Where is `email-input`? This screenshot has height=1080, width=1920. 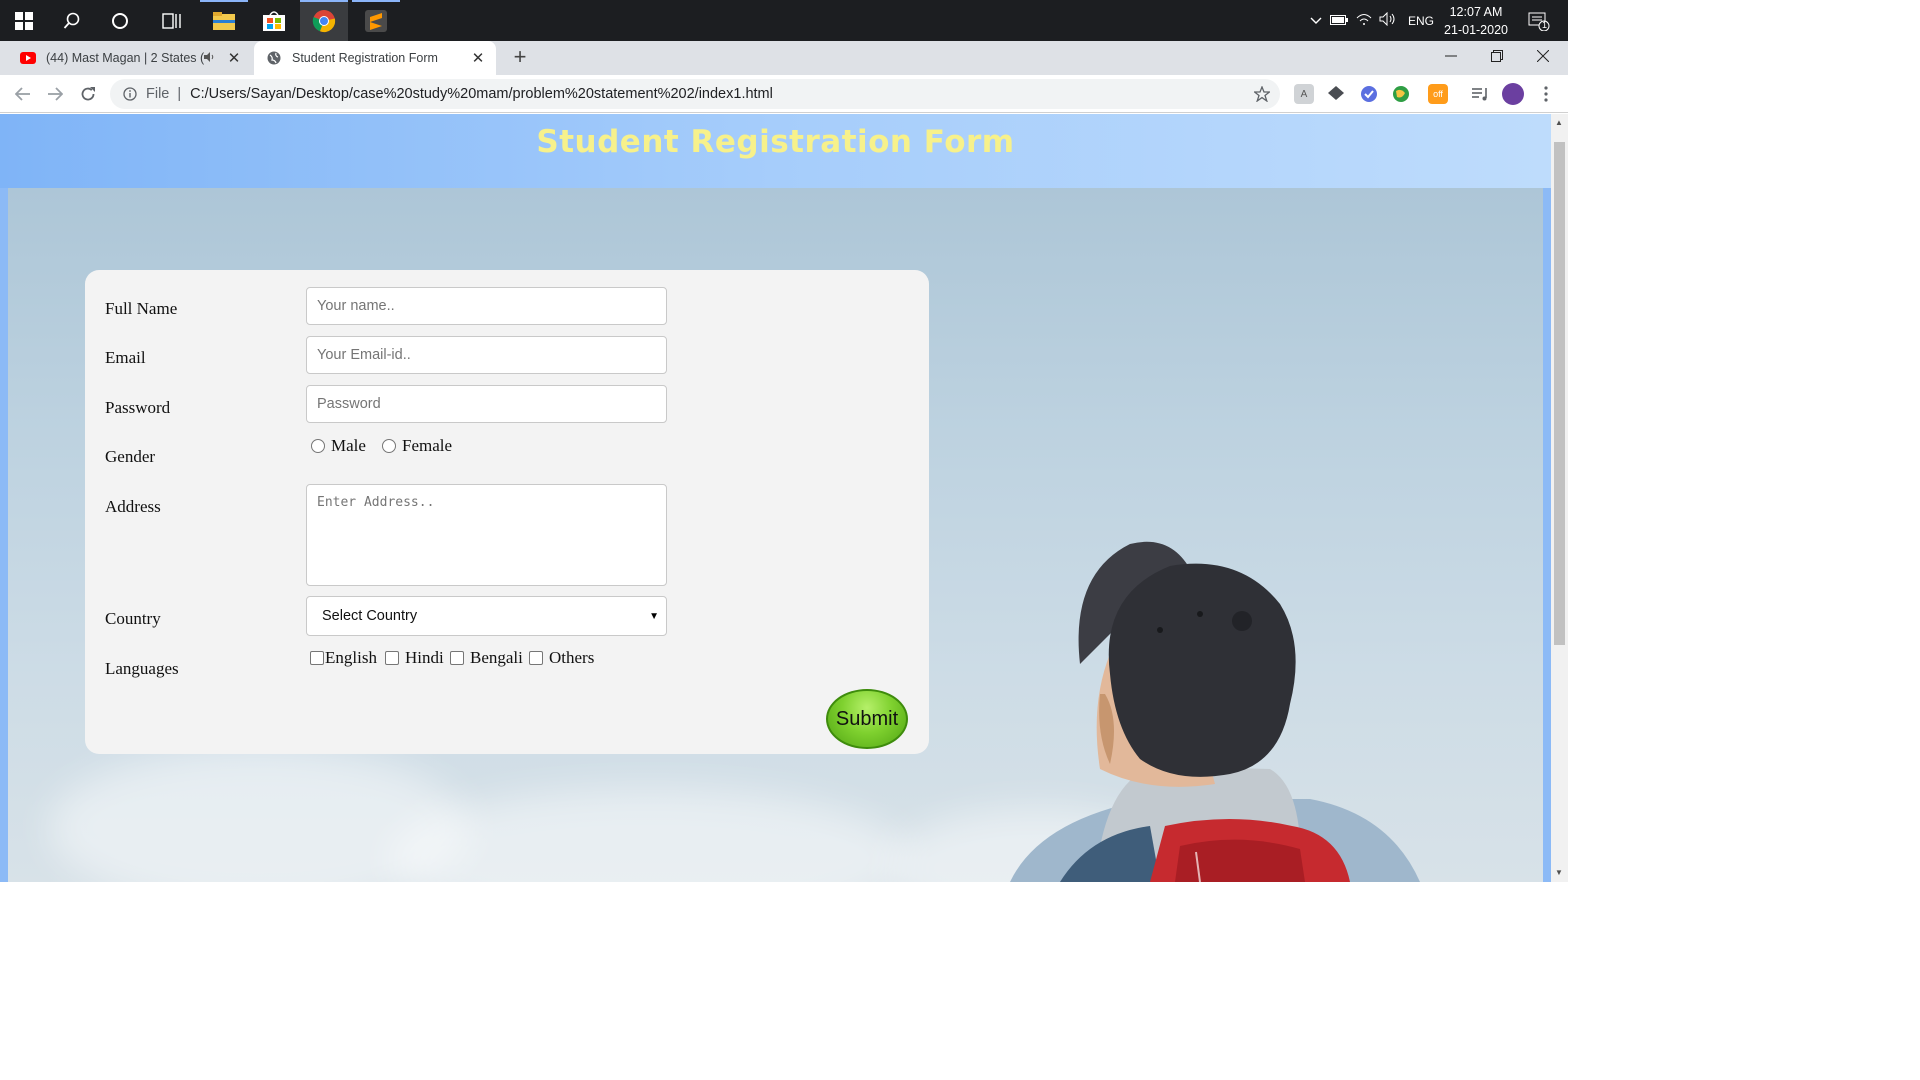 email-input is located at coordinates (486, 355).